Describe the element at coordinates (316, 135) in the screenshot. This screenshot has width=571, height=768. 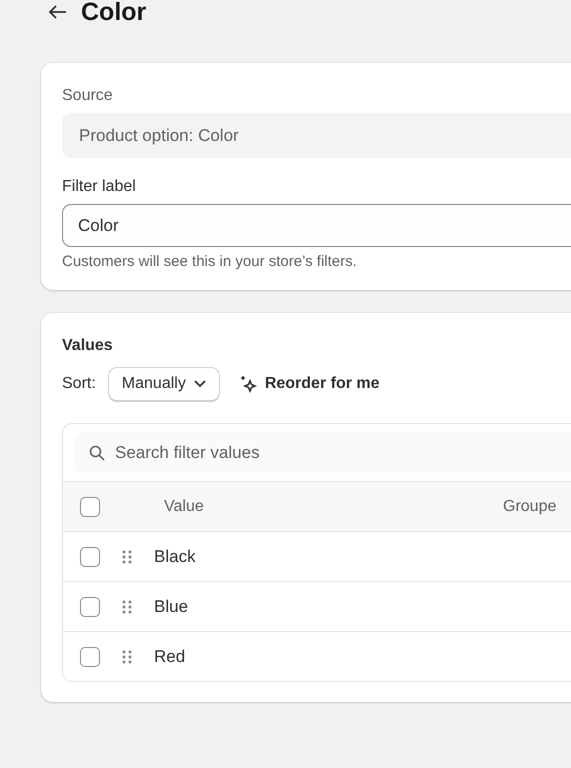
I see `source-field: Product option: Color` at that location.